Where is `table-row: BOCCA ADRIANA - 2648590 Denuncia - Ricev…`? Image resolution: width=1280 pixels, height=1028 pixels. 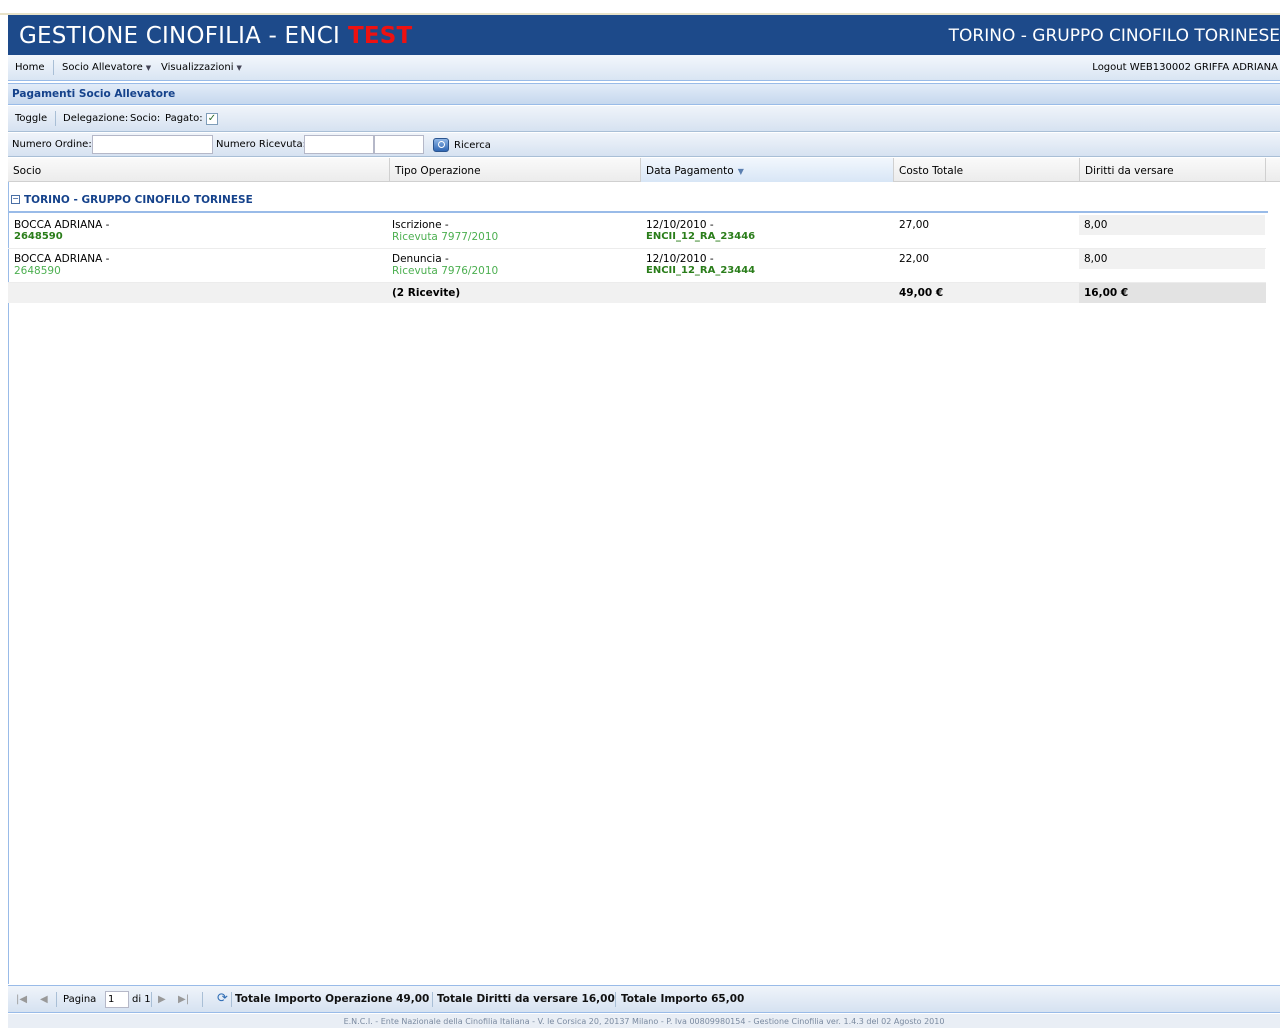 table-row: BOCCA ADRIANA - 2648590 Denuncia - Ricev… is located at coordinates (637, 266).